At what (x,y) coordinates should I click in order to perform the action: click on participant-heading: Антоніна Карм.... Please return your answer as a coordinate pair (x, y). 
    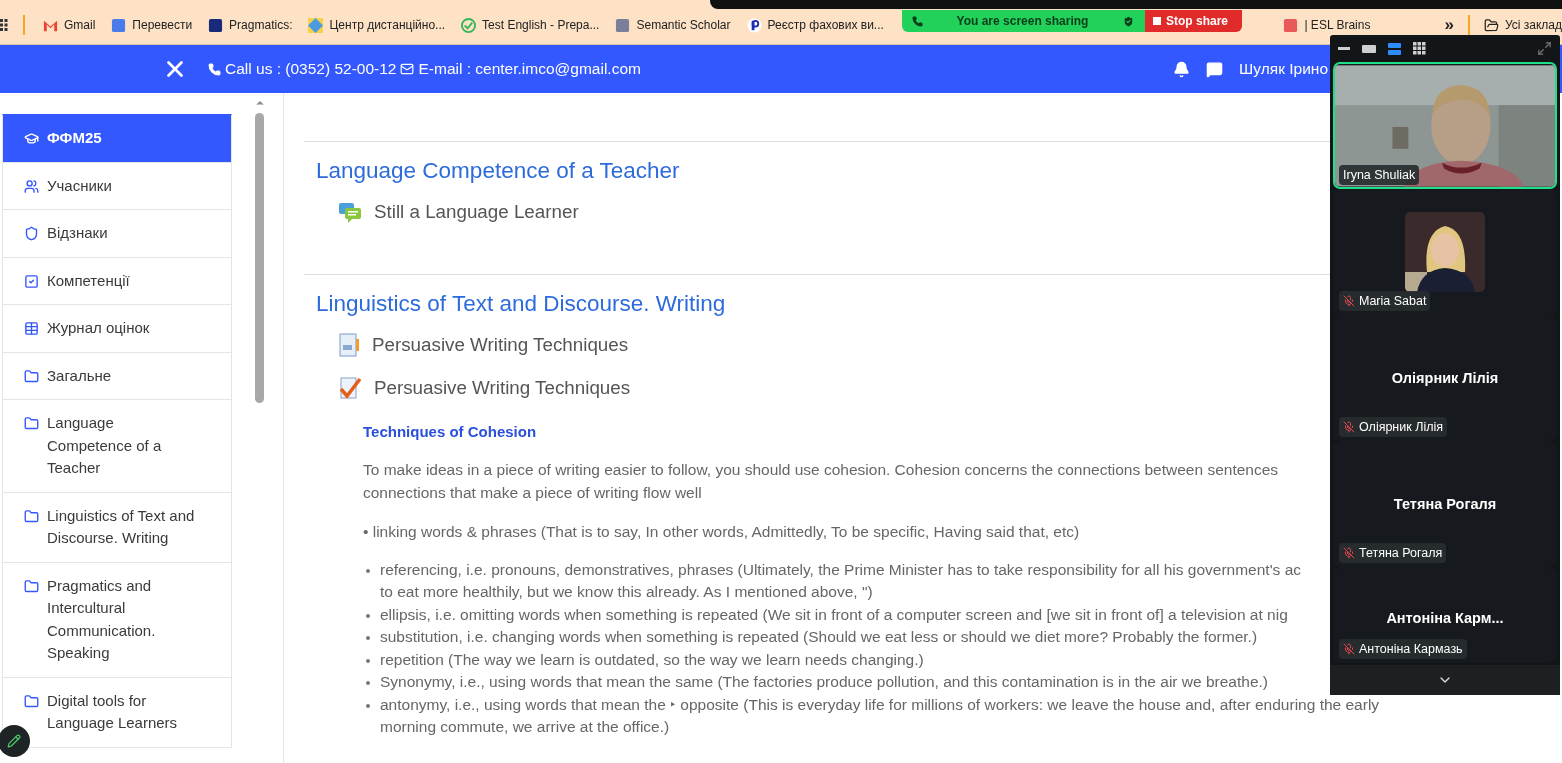
    Looking at the image, I should click on (1445, 618).